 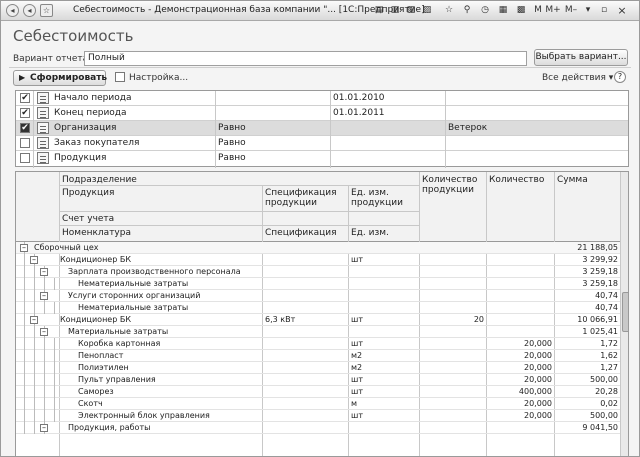 I want to click on table-row: – Кондиционер БК 6,3 кВт шт 20 10 066,91, so click(x=318, y=320).